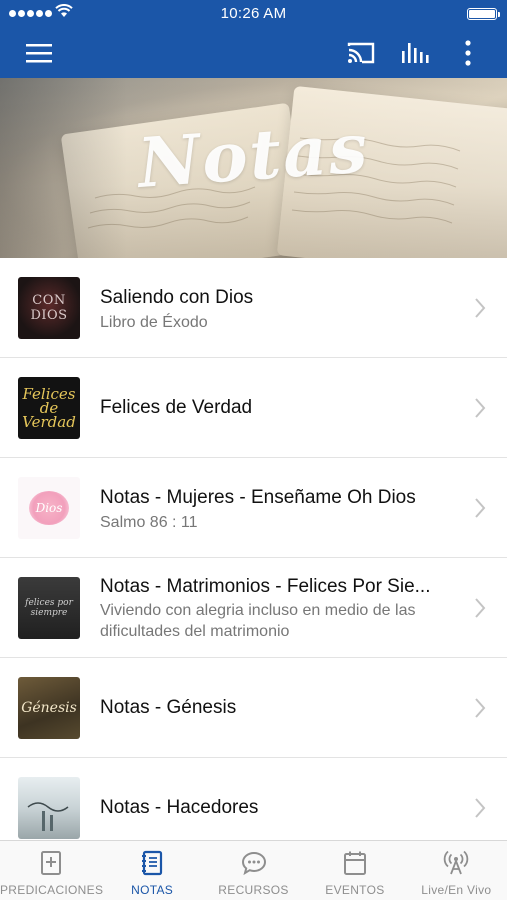  What do you see at coordinates (253, 708) in the screenshot?
I see `list-item: Génesis Notas - Génesis` at bounding box center [253, 708].